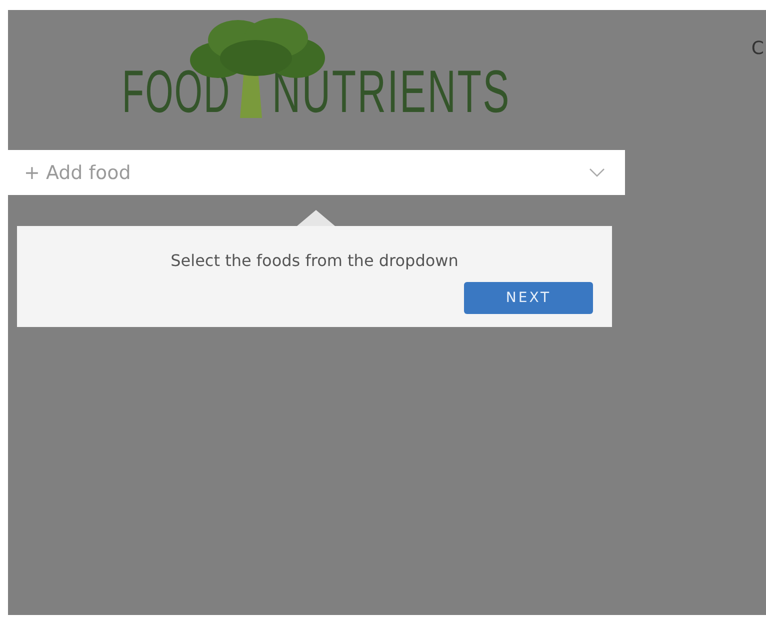 Image resolution: width=766 pixels, height=627 pixels. I want to click on next-button: NEXT, so click(528, 298).